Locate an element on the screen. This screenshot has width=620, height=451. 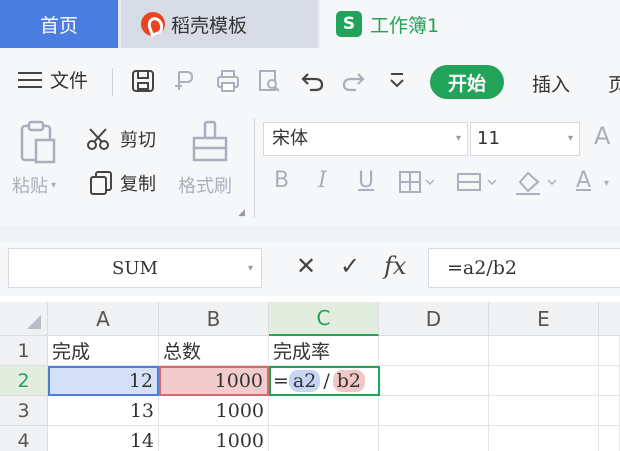
tab-page-layout: 页 is located at coordinates (614, 83).